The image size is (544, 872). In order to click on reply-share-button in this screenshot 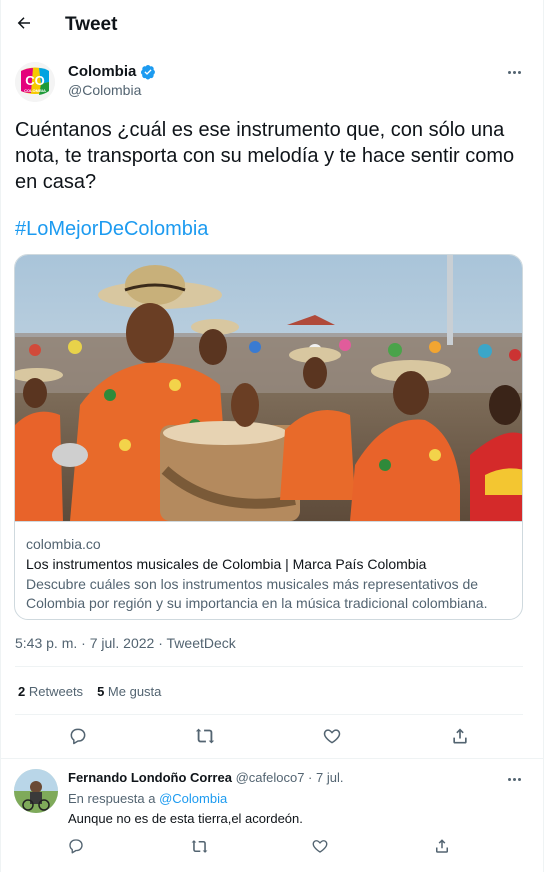, I will do `click(442, 846)`.